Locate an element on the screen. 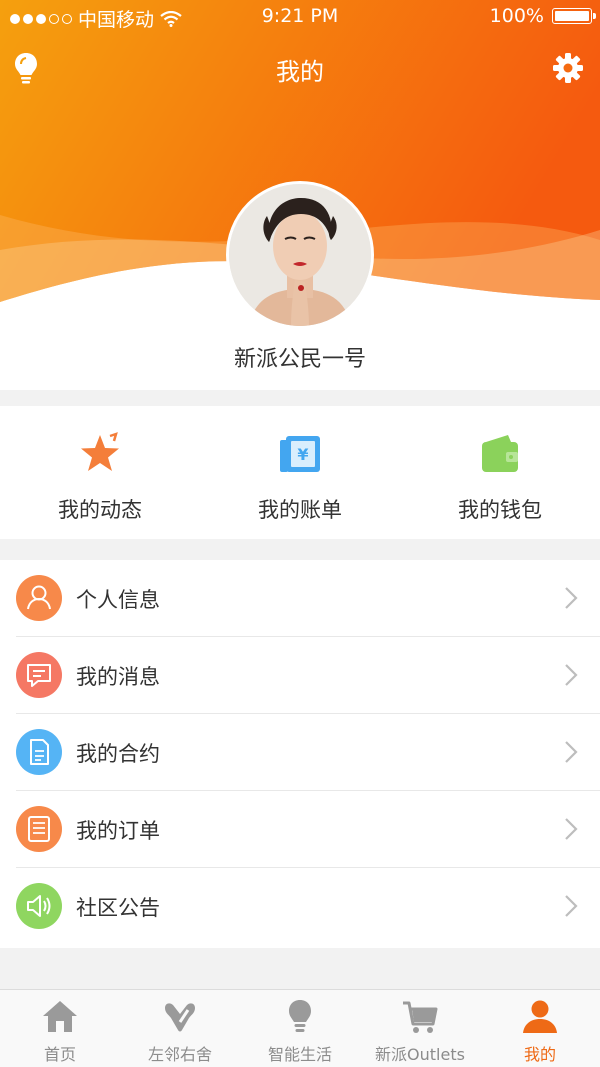 The image size is (600, 1067). quick-my-bills-label: 我的账单 is located at coordinates (300, 510).